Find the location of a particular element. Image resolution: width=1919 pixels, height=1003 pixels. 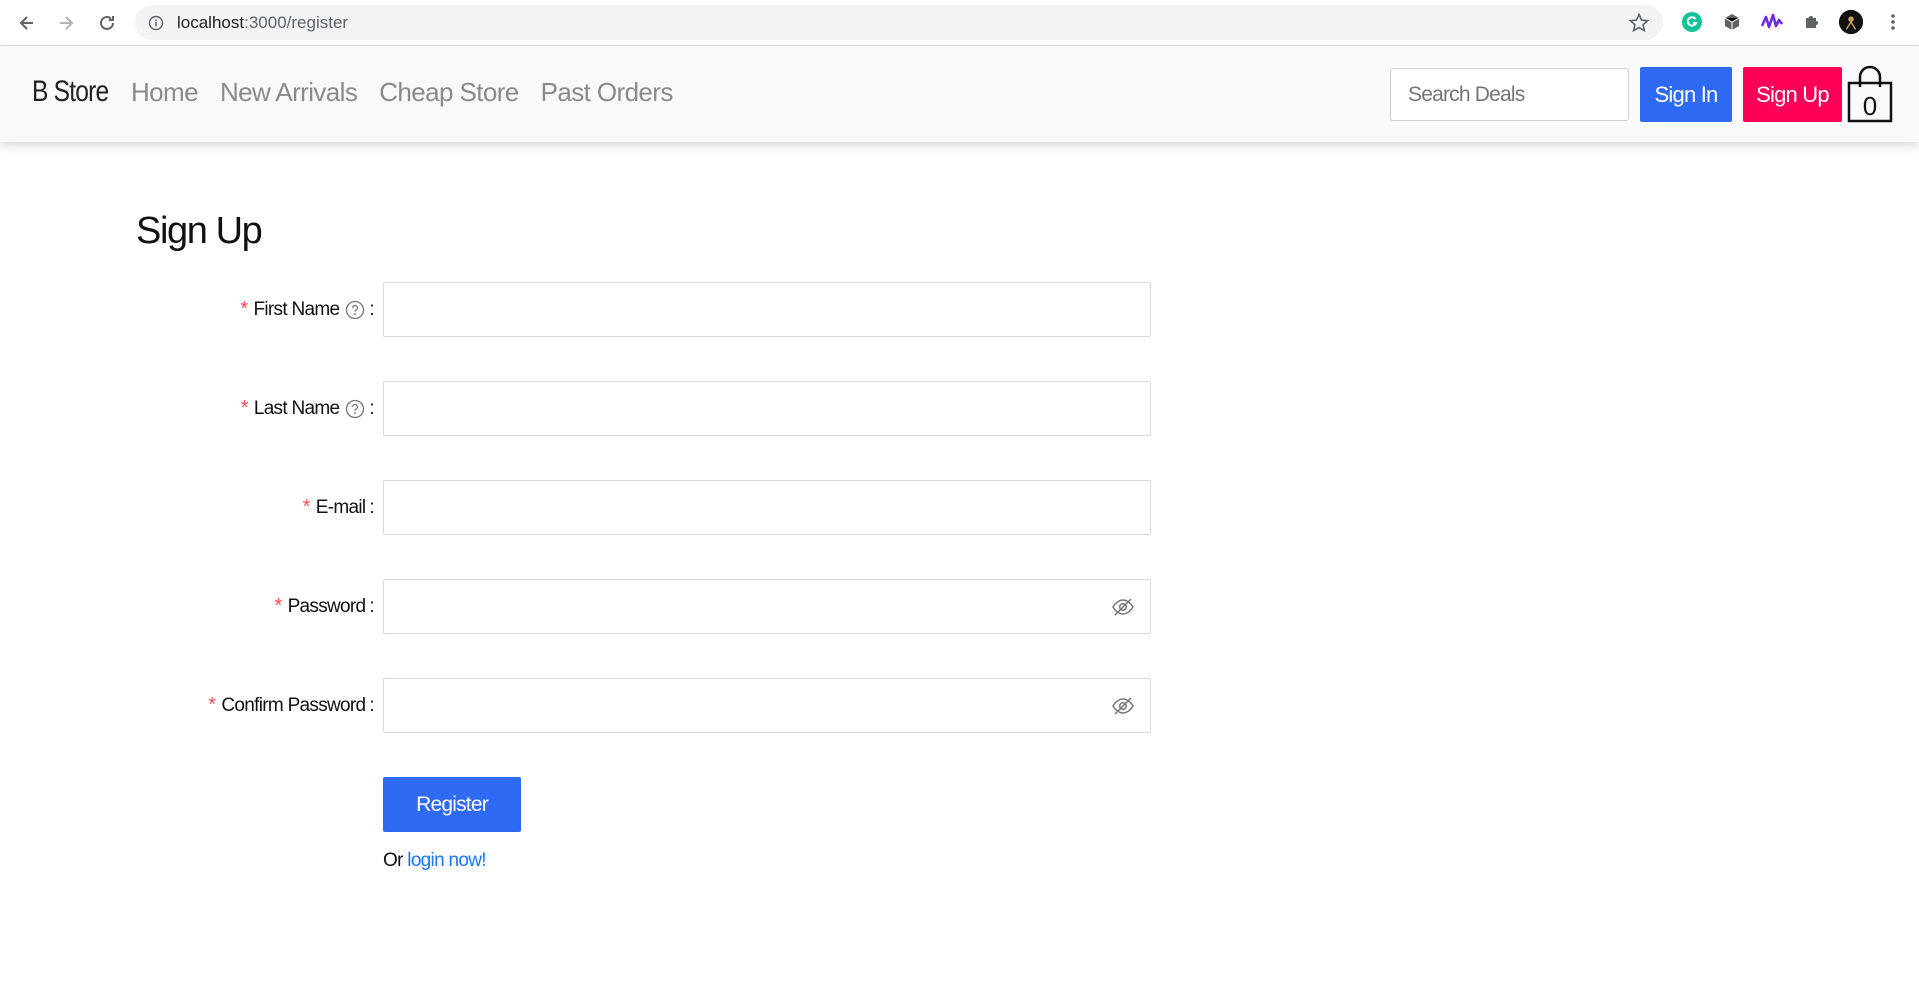

confirm-password-label: * Confirm Password : is located at coordinates (291, 705).